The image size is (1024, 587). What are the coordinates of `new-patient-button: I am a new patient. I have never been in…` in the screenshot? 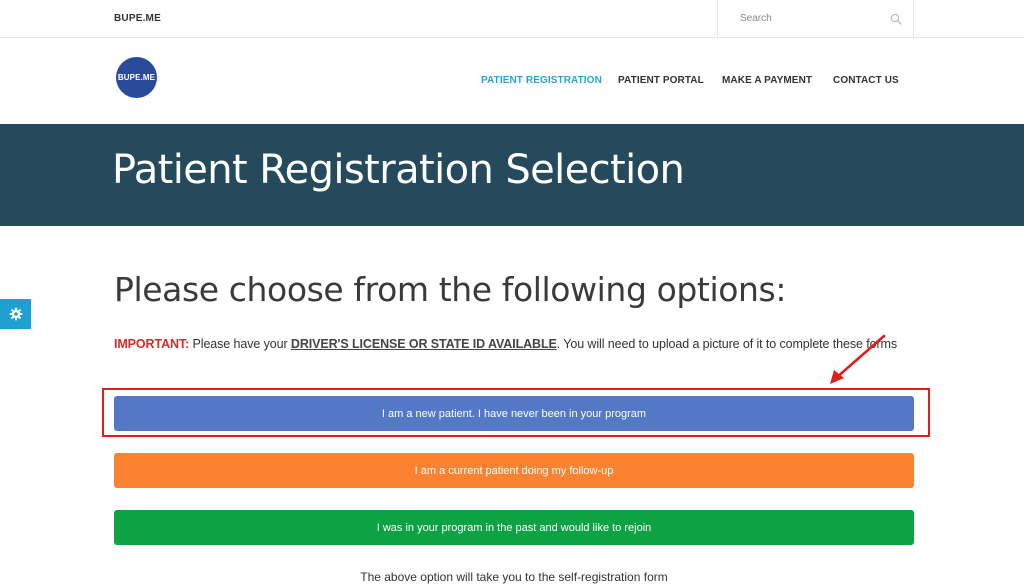 It's located at (514, 413).